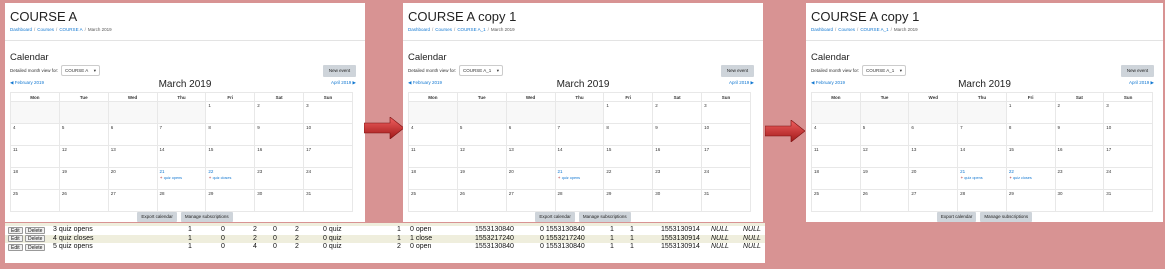  What do you see at coordinates (206, 217) in the screenshot?
I see `manage-subscriptions-button: Manage subscriptions` at bounding box center [206, 217].